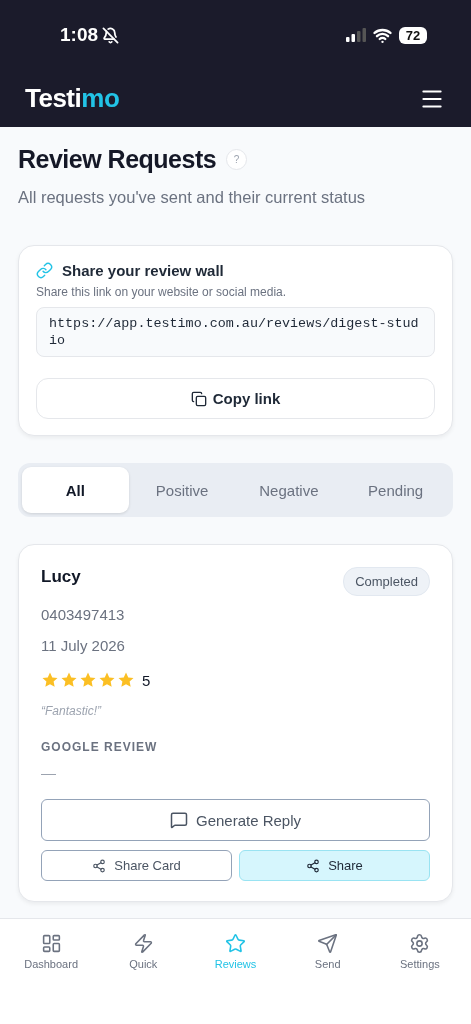 The image size is (471, 1024). I want to click on nav-item: Settings, so click(419, 951).